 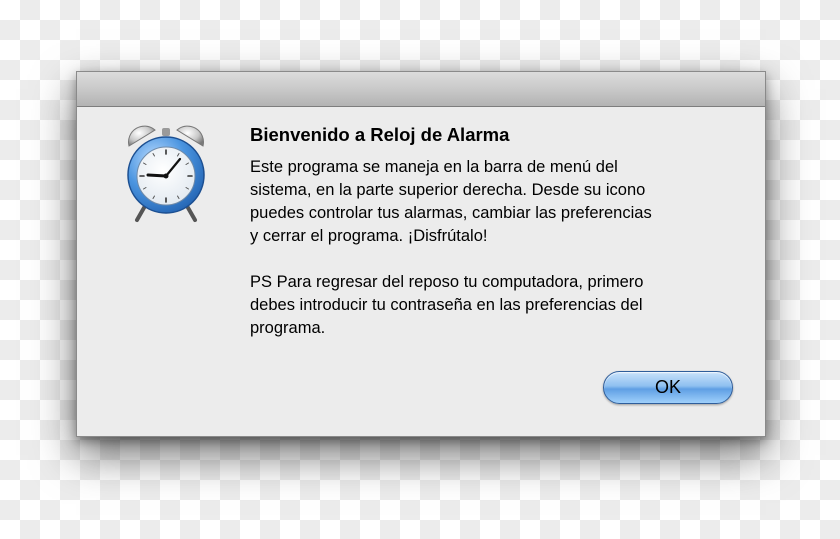 I want to click on alarm-clock-icon, so click(x=166, y=173).